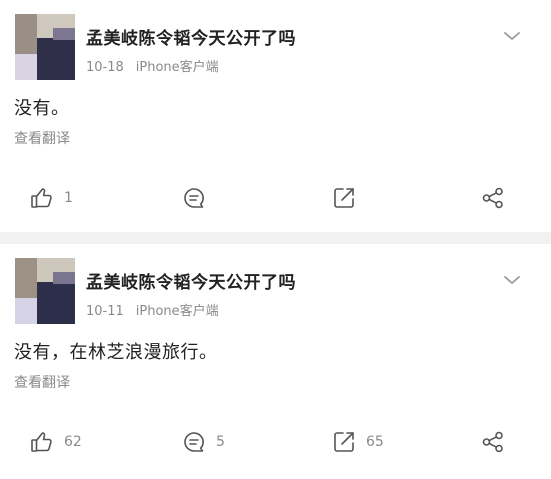  Describe the element at coordinates (105, 311) in the screenshot. I see `post-date: 10-11` at that location.